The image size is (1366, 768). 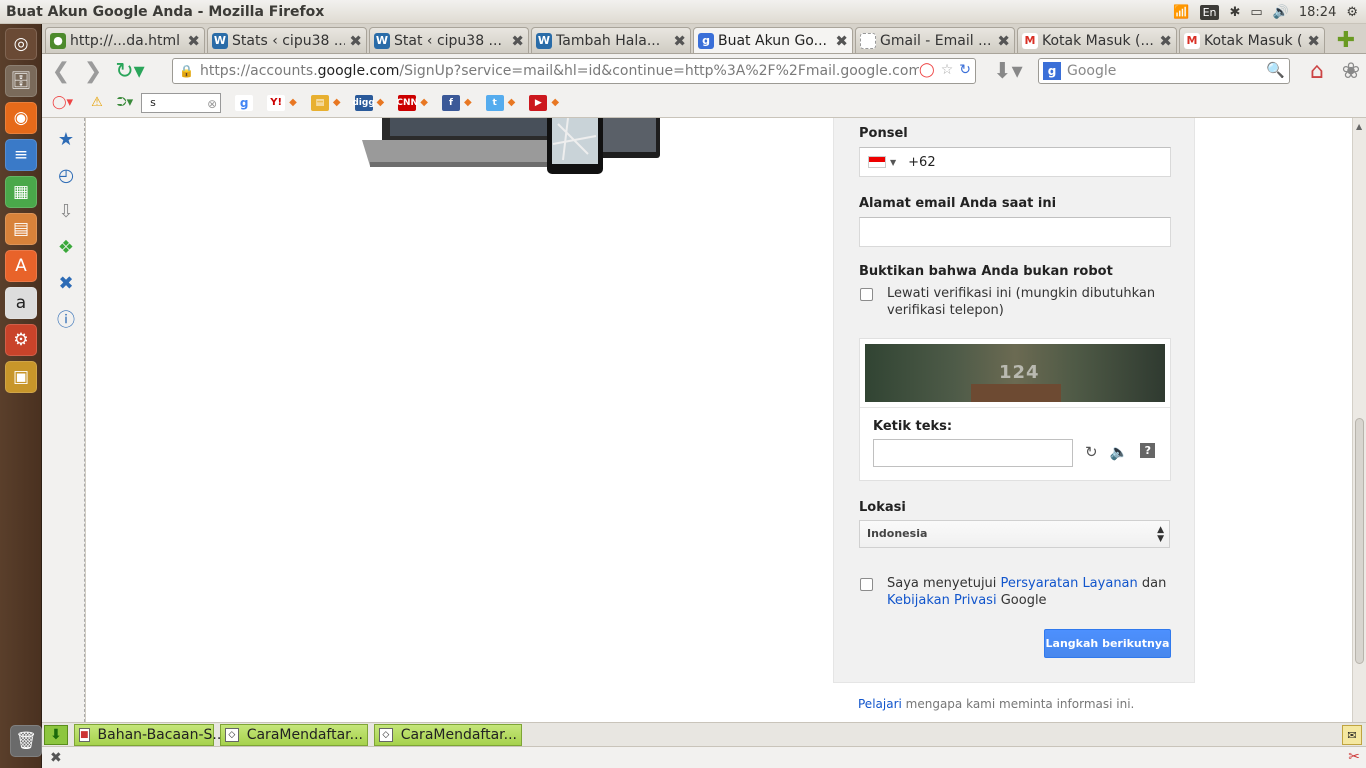 What do you see at coordinates (1097, 40) in the screenshot?
I see `tab-6: M Kotak Masuk (... ✖` at bounding box center [1097, 40].